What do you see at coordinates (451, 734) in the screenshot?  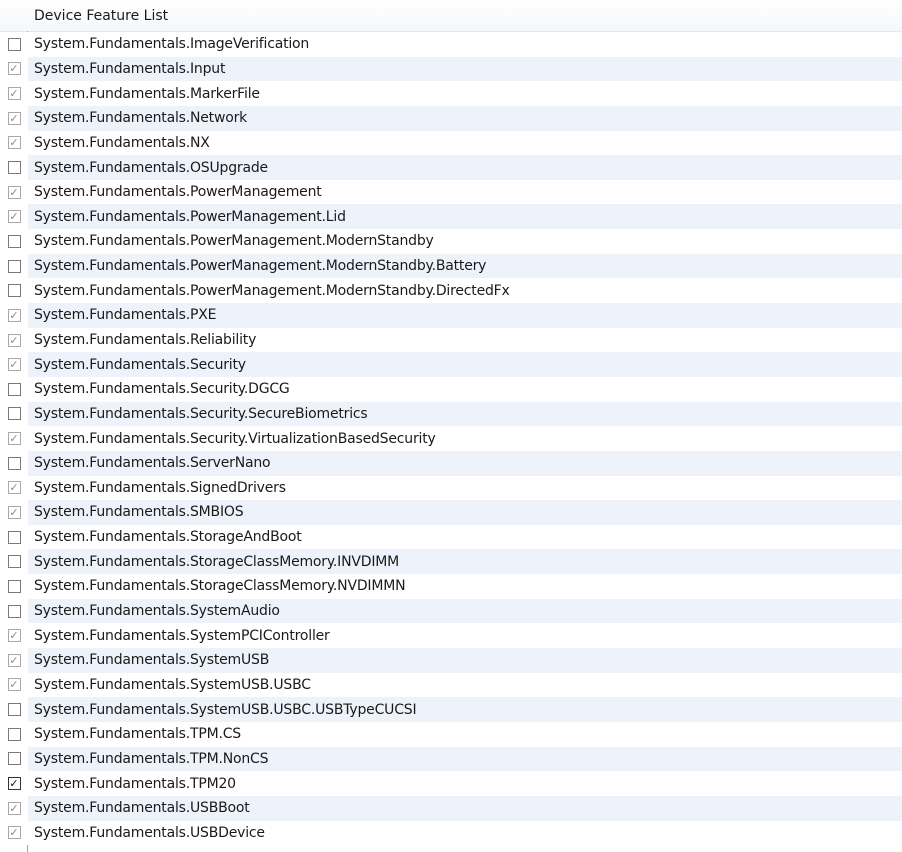 I see `feature-row: System.Fundamentals.TPM.CS` at bounding box center [451, 734].